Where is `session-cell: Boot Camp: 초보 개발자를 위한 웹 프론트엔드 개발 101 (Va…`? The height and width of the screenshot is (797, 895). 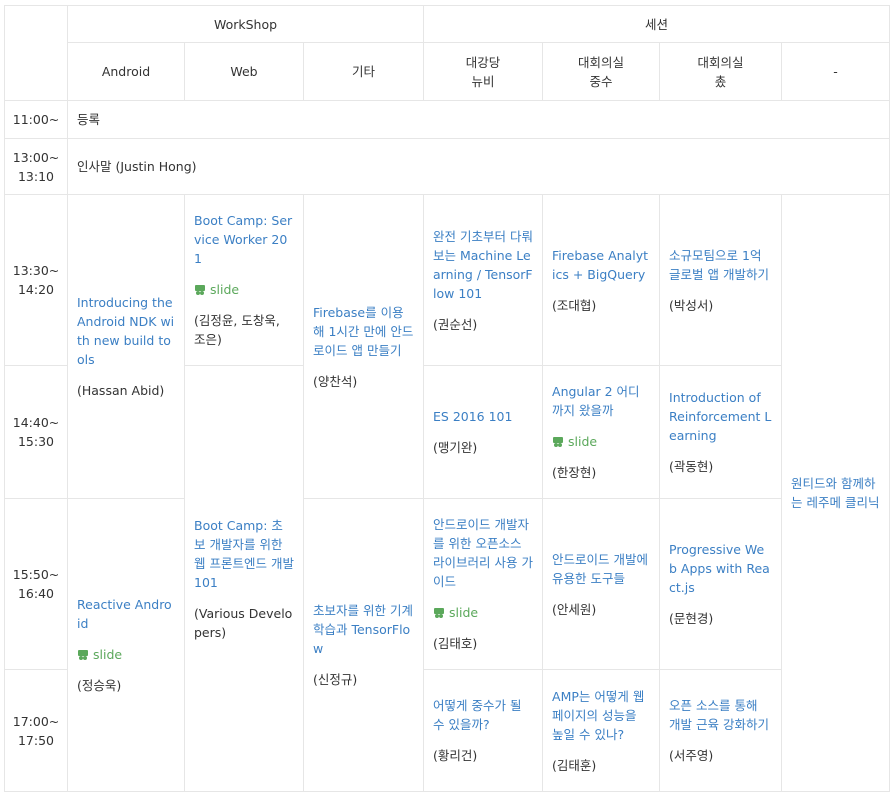 session-cell: Boot Camp: 초보 개발자를 위한 웹 프론트엔드 개발 101 (Va… is located at coordinates (244, 578).